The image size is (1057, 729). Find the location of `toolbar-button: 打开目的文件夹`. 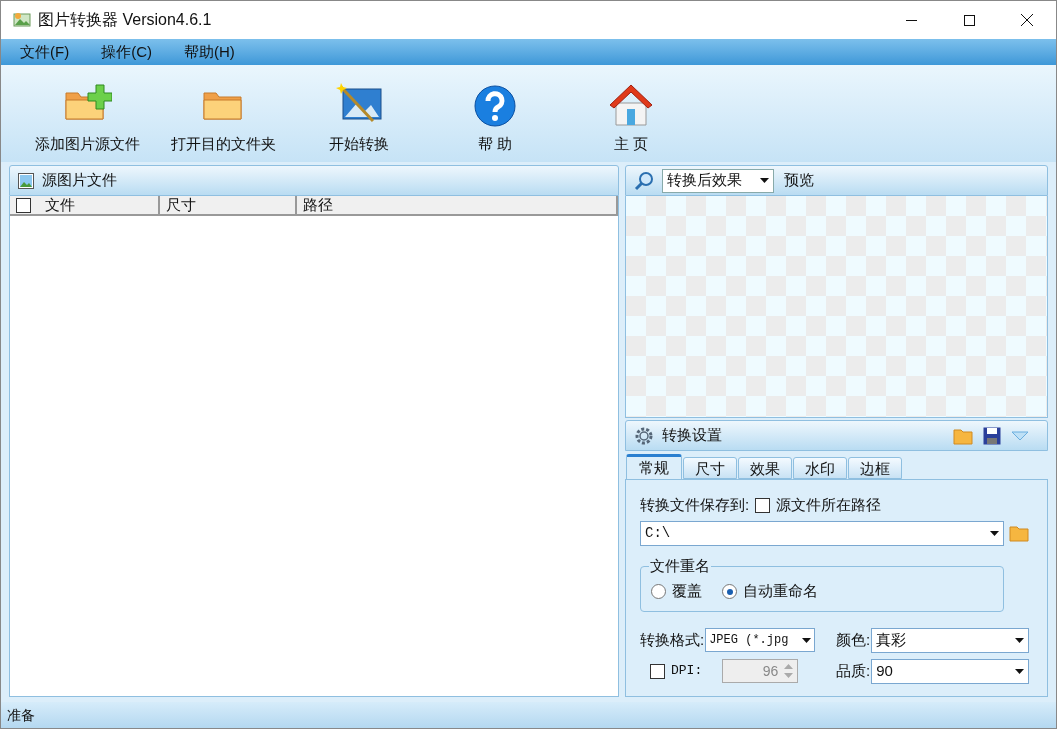

toolbar-button: 打开目的文件夹 is located at coordinates (223, 118).